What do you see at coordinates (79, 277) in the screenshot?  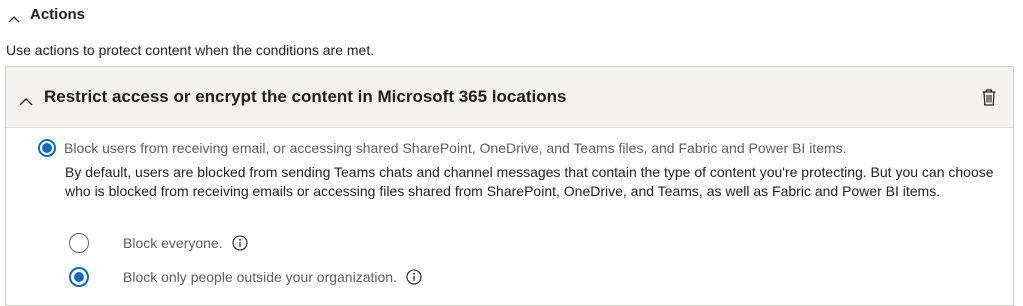 I see `block-outside-org-radio` at bounding box center [79, 277].